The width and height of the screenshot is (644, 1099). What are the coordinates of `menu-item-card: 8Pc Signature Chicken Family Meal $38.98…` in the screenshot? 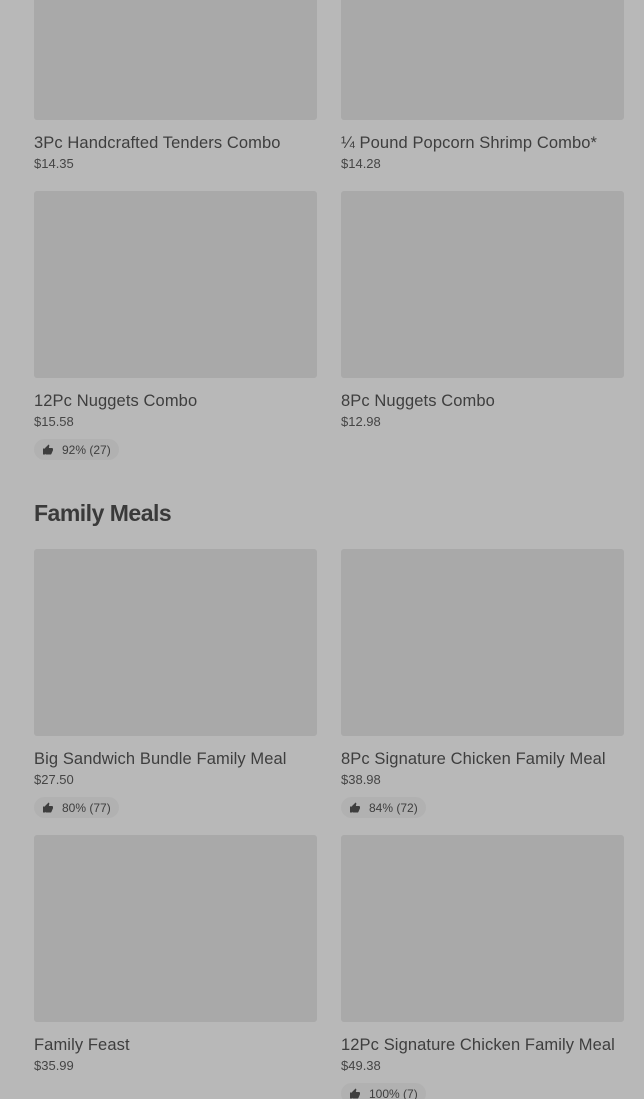 It's located at (482, 684).